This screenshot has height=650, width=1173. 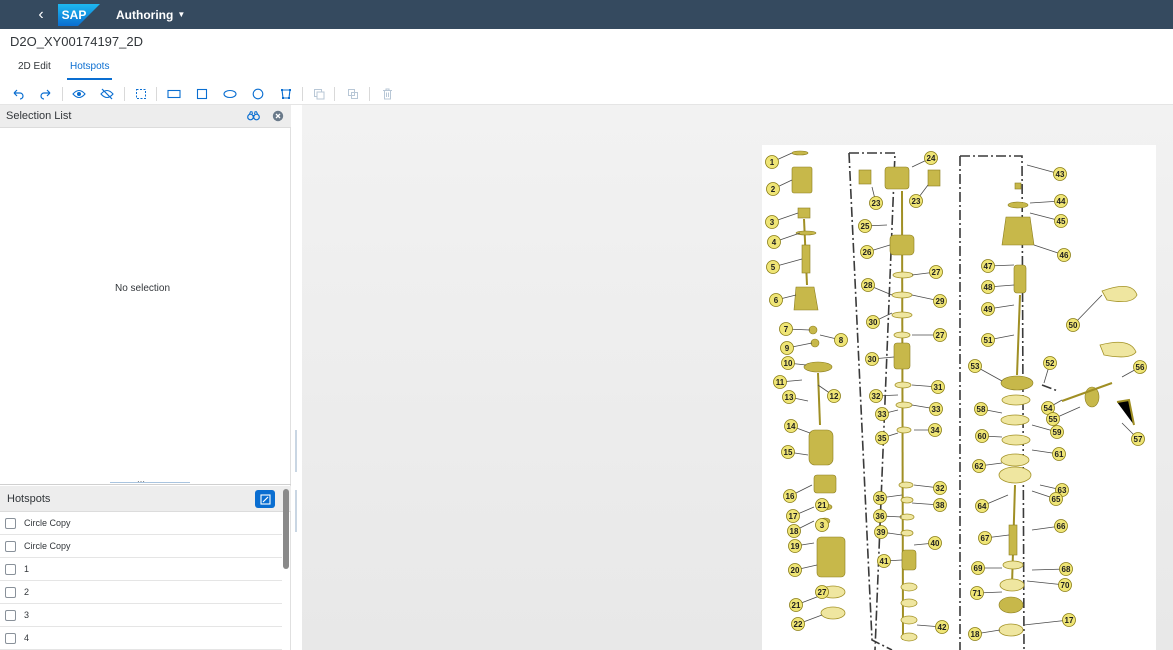 What do you see at coordinates (822, 505) in the screenshot?
I see `callout-21: 21` at bounding box center [822, 505].